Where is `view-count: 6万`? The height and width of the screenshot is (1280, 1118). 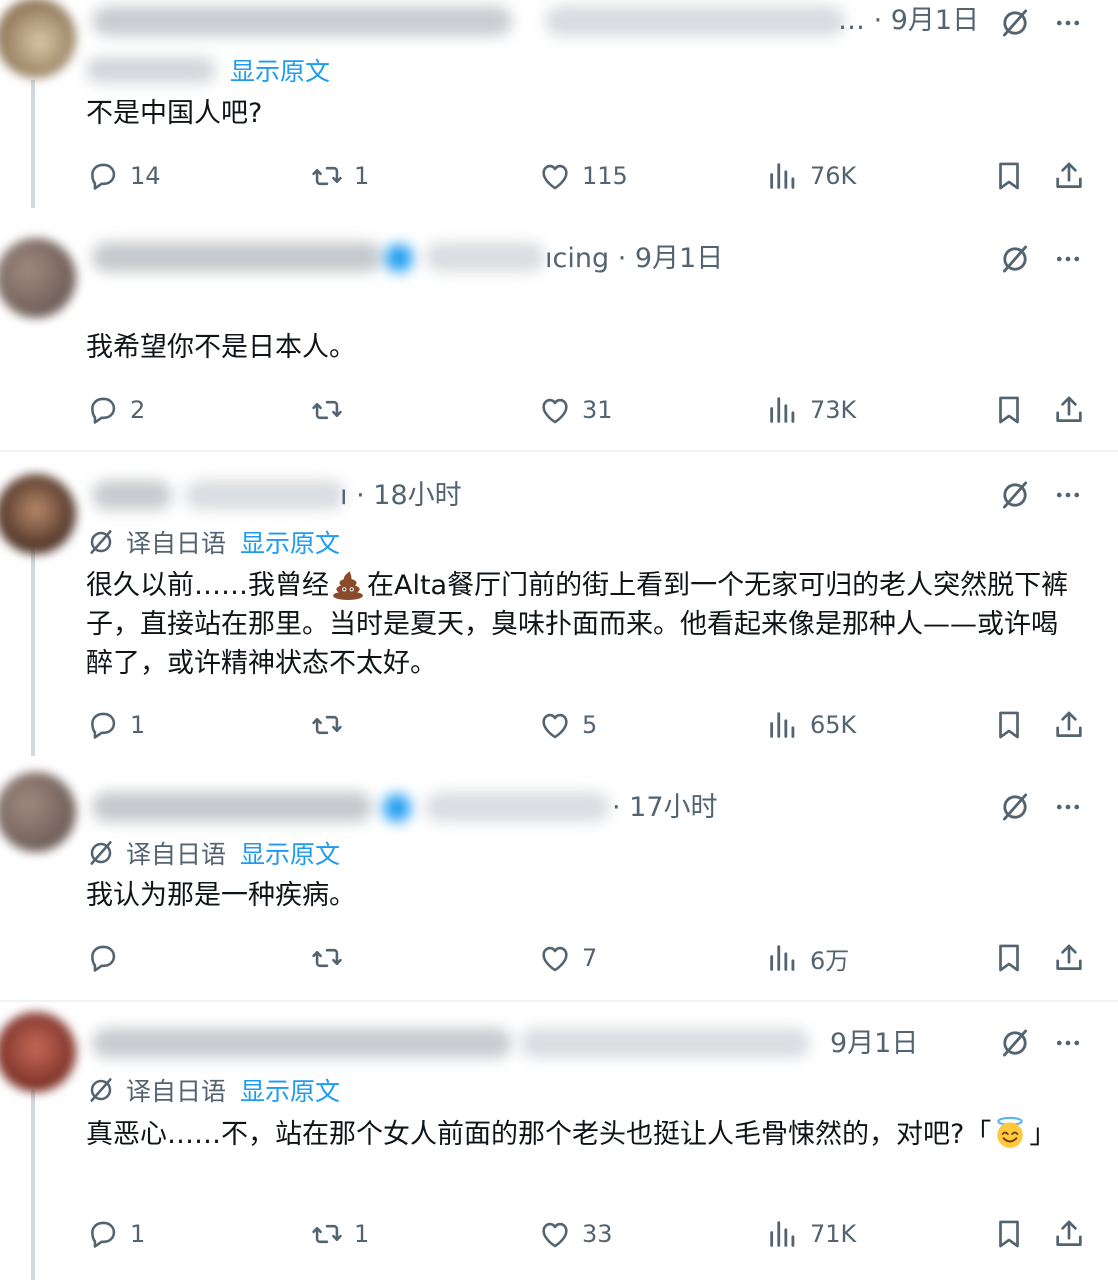
view-count: 6万 is located at coordinates (830, 960).